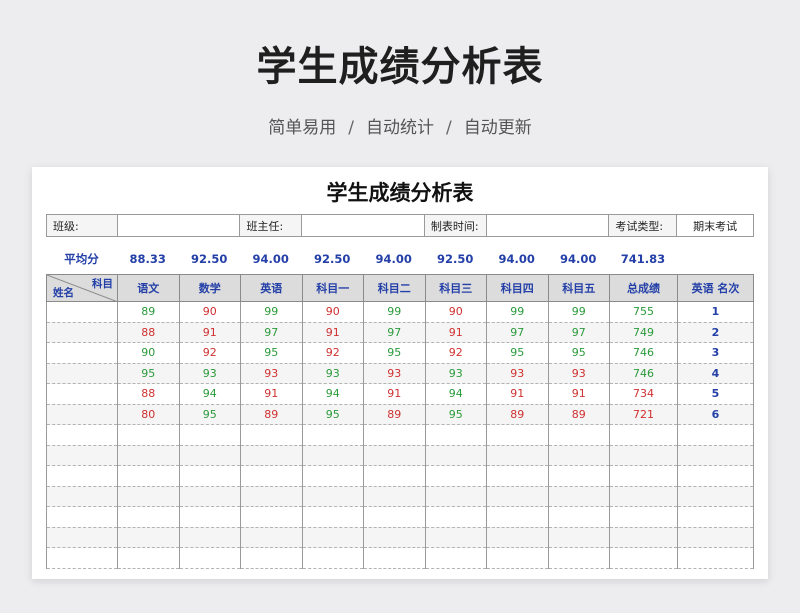 Image resolution: width=800 pixels, height=613 pixels. What do you see at coordinates (578, 288) in the screenshot?
I see `col-header-subject-5: 科目五` at bounding box center [578, 288].